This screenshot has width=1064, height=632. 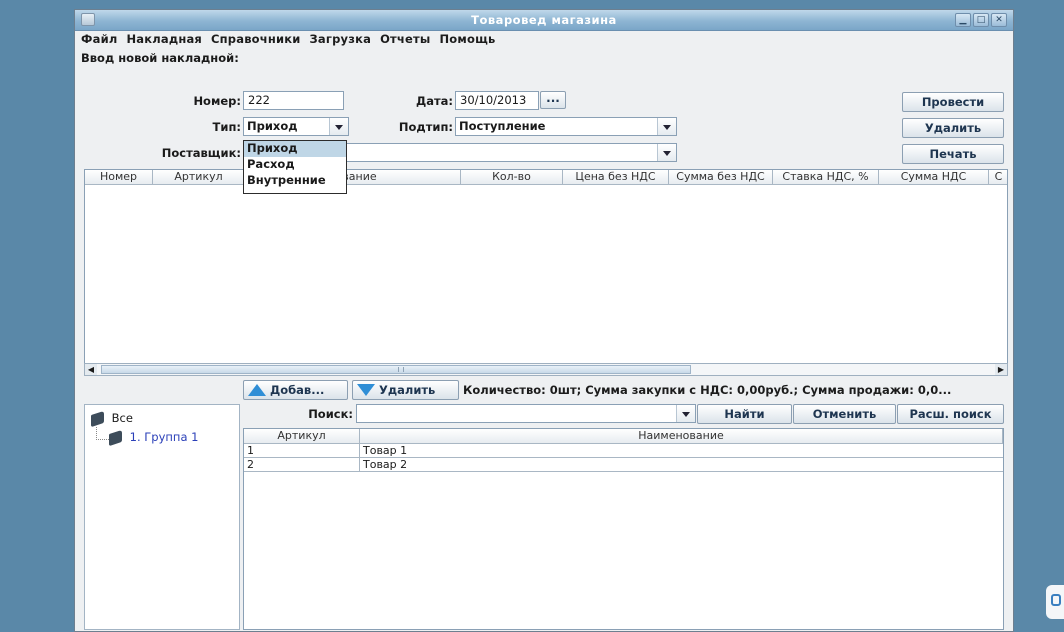 I want to click on title-bar: Товаровед магазина ▁ □ ✕, so click(x=544, y=20).